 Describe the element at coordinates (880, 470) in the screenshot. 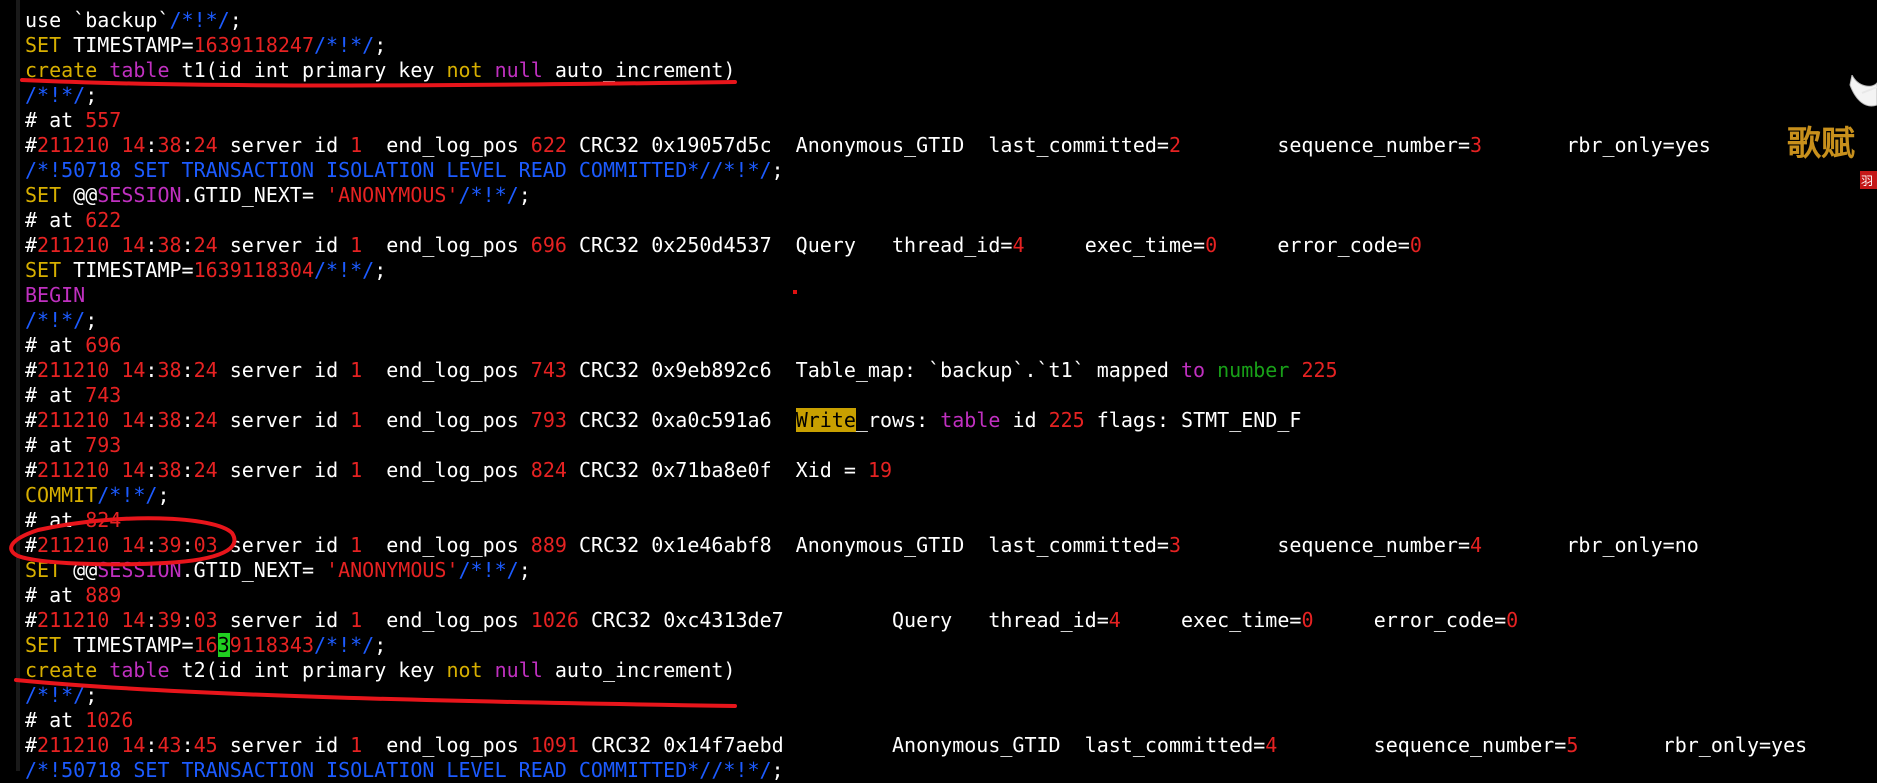

I see `terminal-token: 19` at that location.